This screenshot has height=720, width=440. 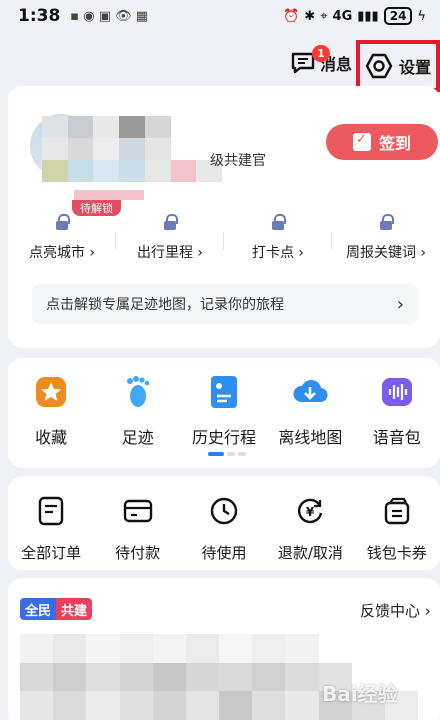 What do you see at coordinates (421, 16) in the screenshot?
I see `charging-icon: ϟ` at bounding box center [421, 16].